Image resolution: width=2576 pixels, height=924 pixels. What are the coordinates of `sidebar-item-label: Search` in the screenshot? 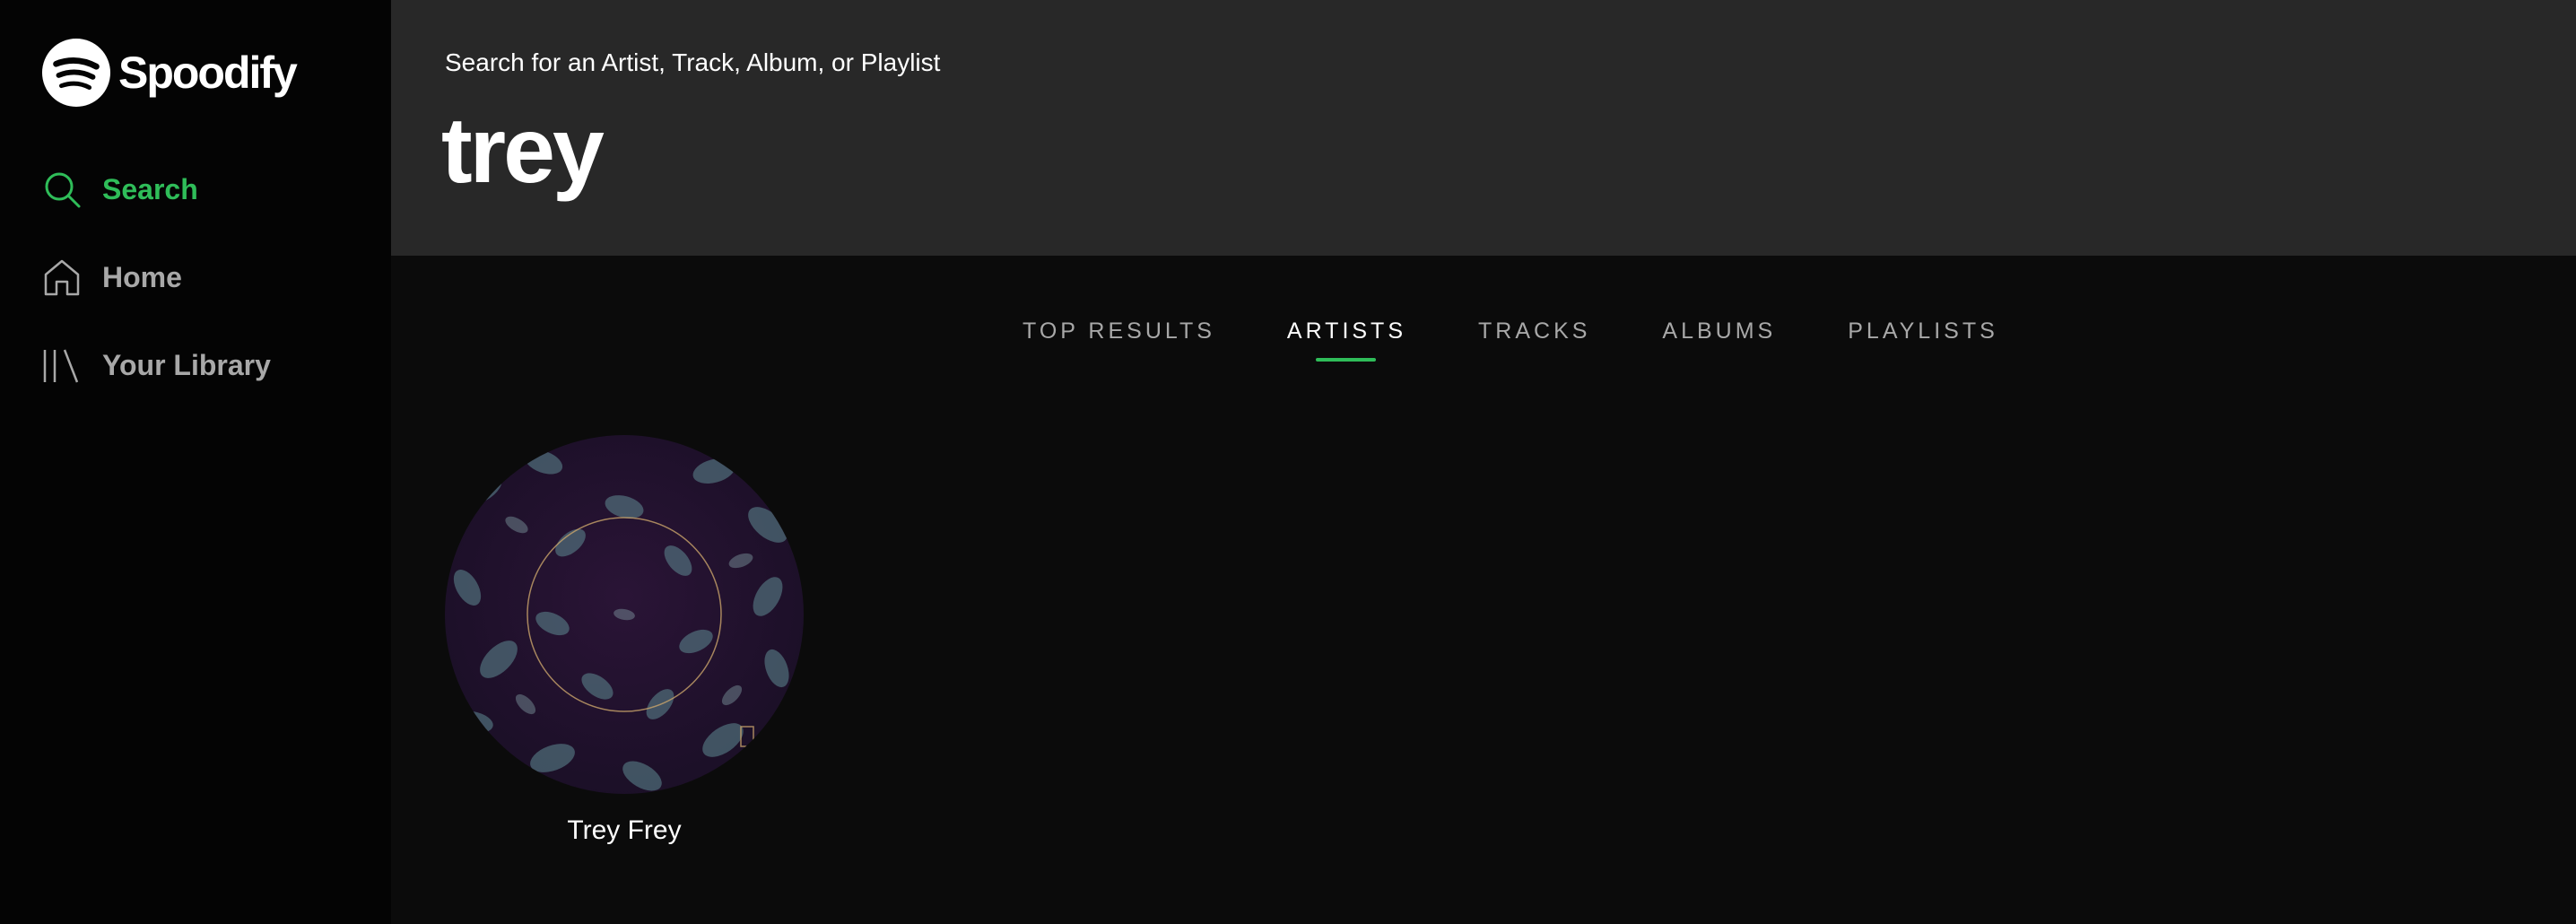 It's located at (150, 189).